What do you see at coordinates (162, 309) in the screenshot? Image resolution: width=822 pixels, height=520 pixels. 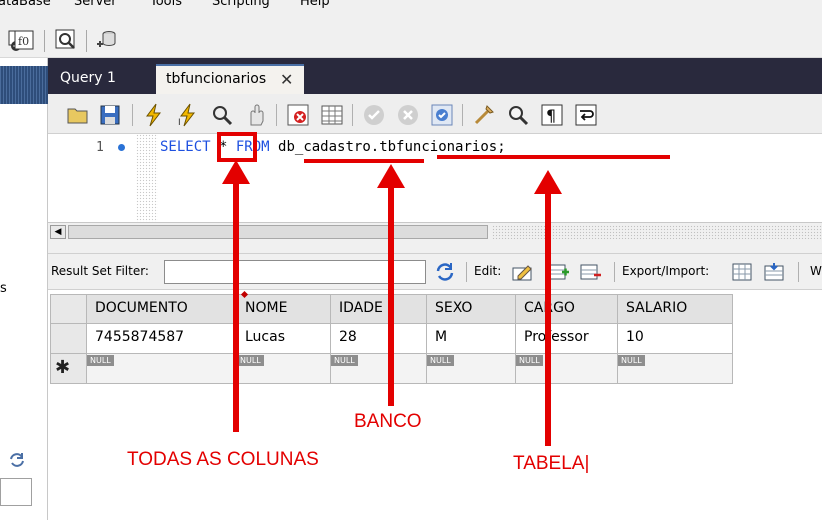 I see `column-header-documento: DOCUMENTO` at bounding box center [162, 309].